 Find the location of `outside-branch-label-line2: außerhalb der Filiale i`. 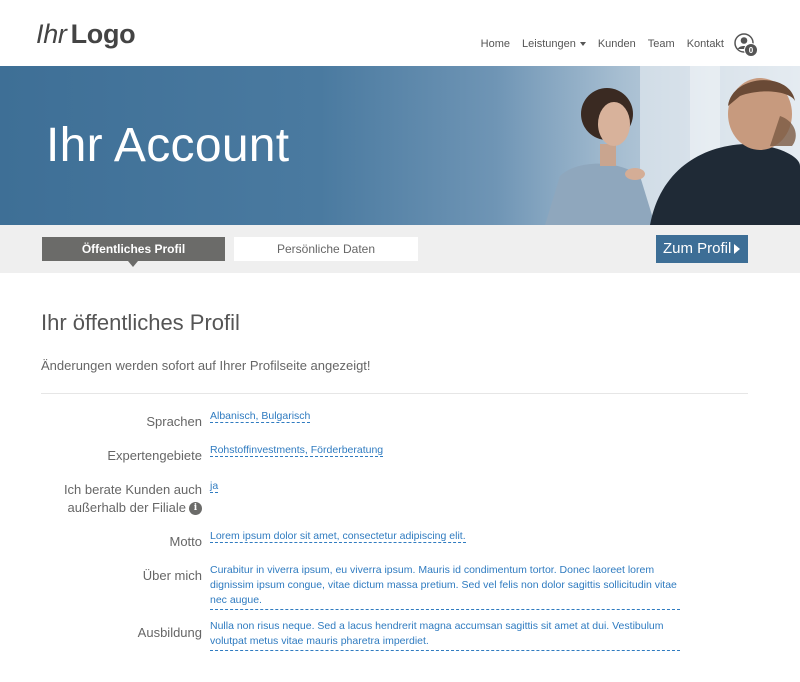

outside-branch-label-line2: außerhalb der Filiale i is located at coordinates (133, 508).